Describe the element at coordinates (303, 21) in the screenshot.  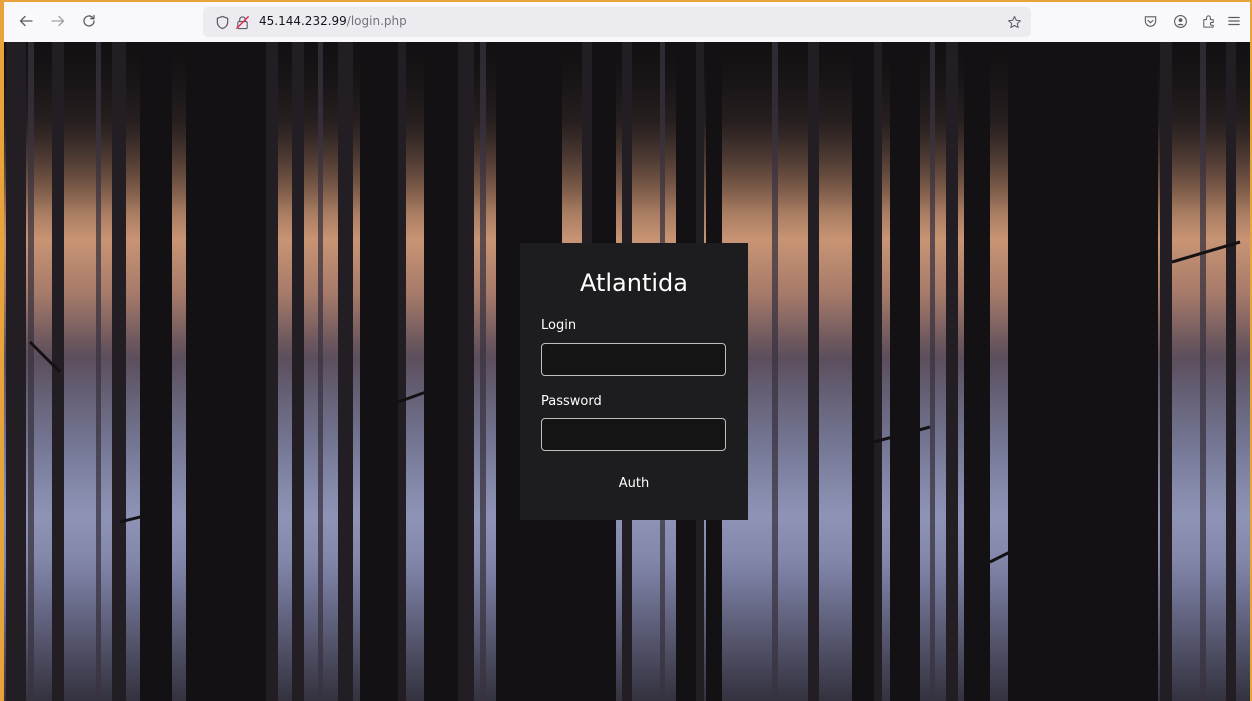
I see `url-host: 45.144.232.99` at that location.